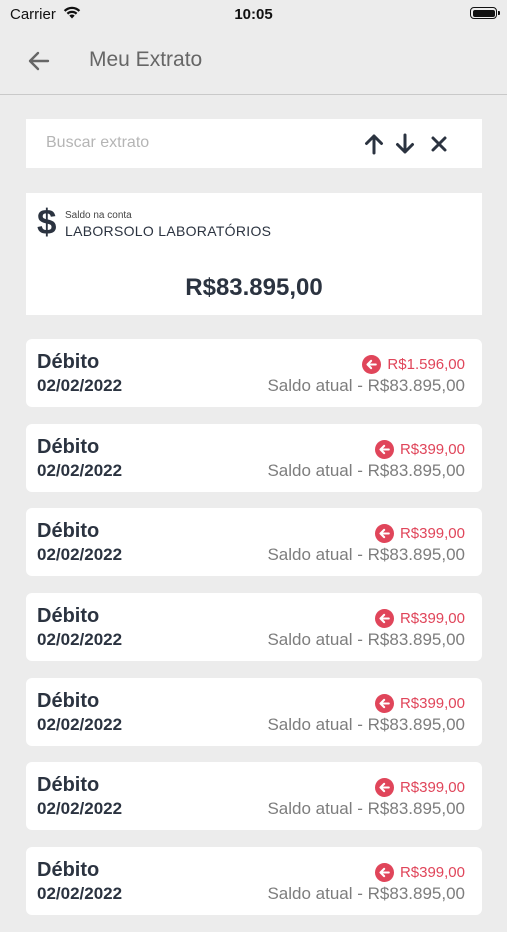 This screenshot has width=507, height=932. I want to click on clock: 10:05, so click(253, 14).